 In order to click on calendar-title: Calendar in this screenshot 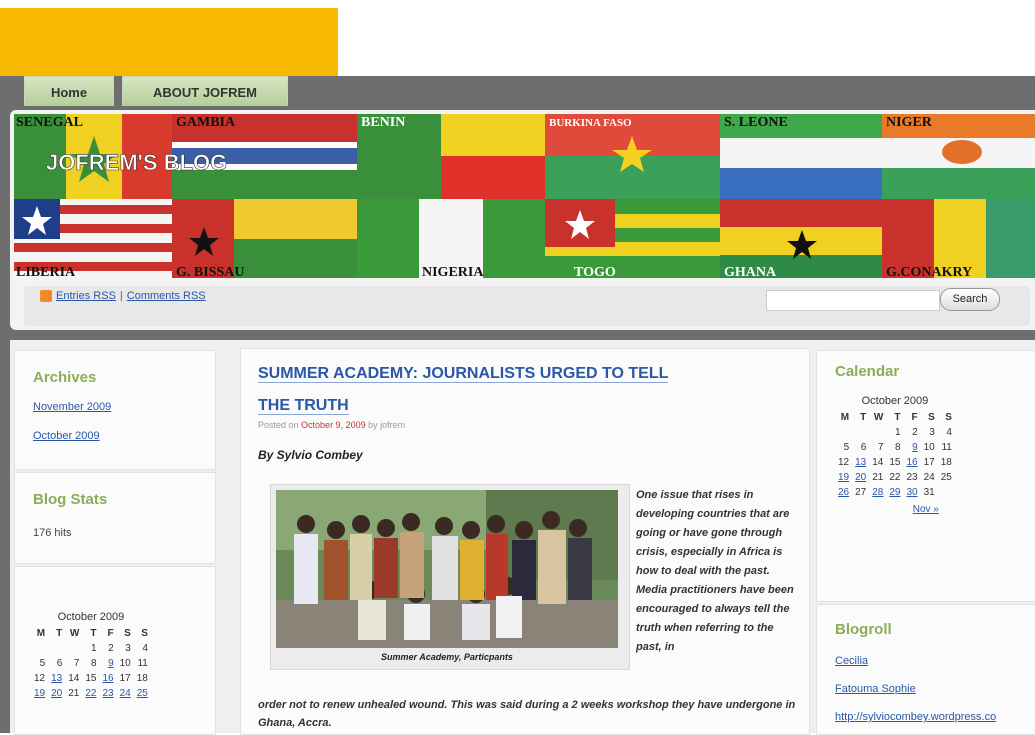, I will do `click(867, 371)`.